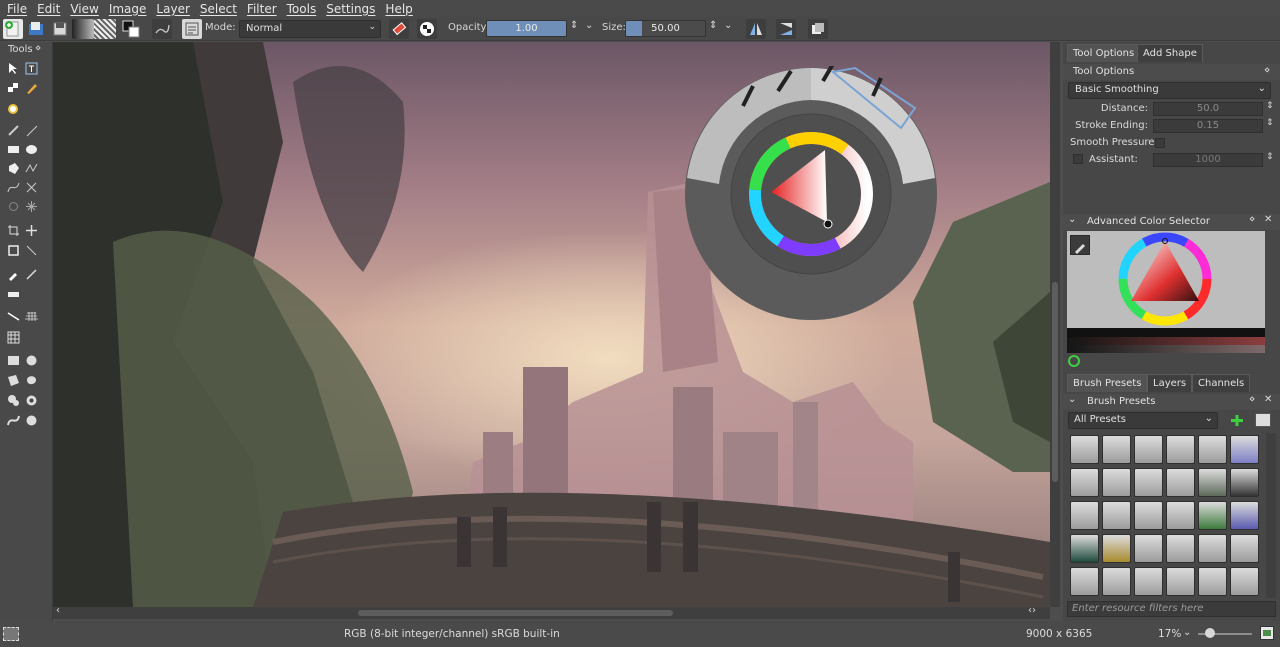 The image size is (1280, 647). What do you see at coordinates (130, 29) in the screenshot?
I see `fg-bg-color-icon` at bounding box center [130, 29].